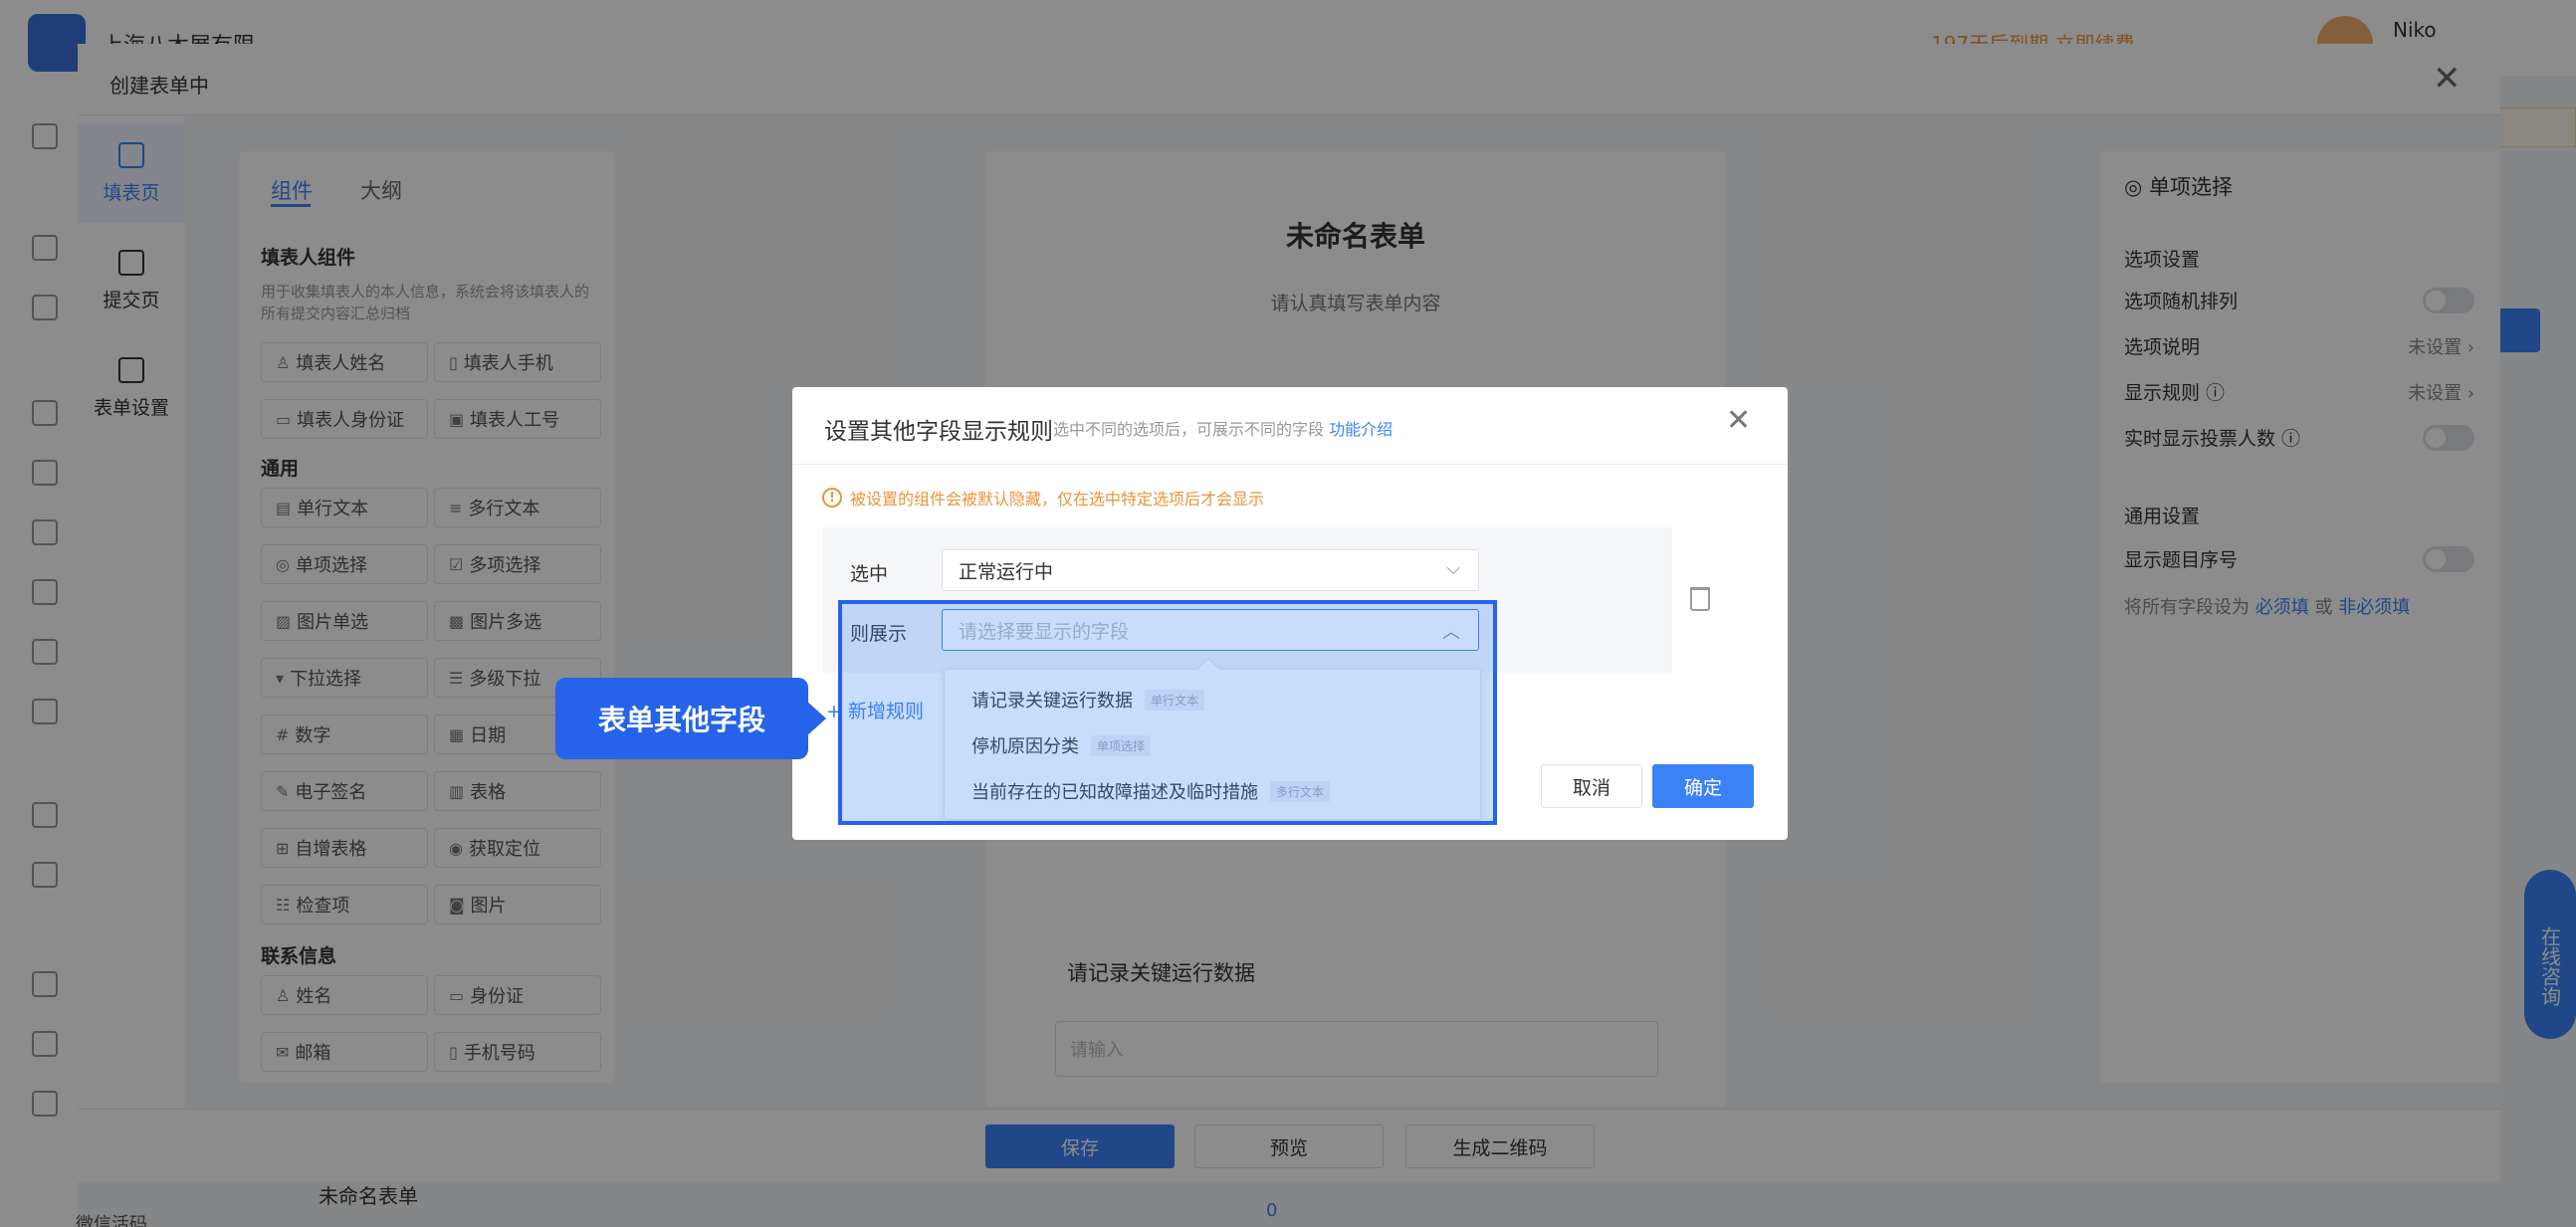 This screenshot has width=2576, height=1227. I want to click on cancel-button: 取消, so click(1591, 786).